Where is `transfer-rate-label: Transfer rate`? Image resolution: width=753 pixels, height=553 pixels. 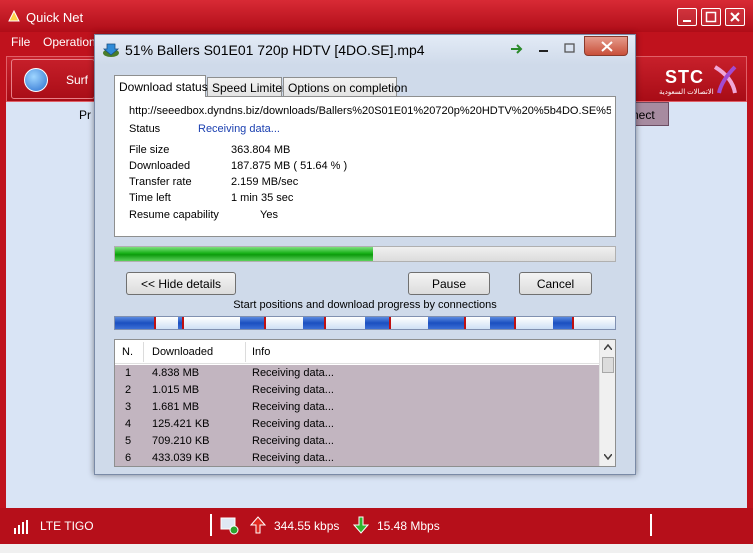 transfer-rate-label: Transfer rate is located at coordinates (160, 182).